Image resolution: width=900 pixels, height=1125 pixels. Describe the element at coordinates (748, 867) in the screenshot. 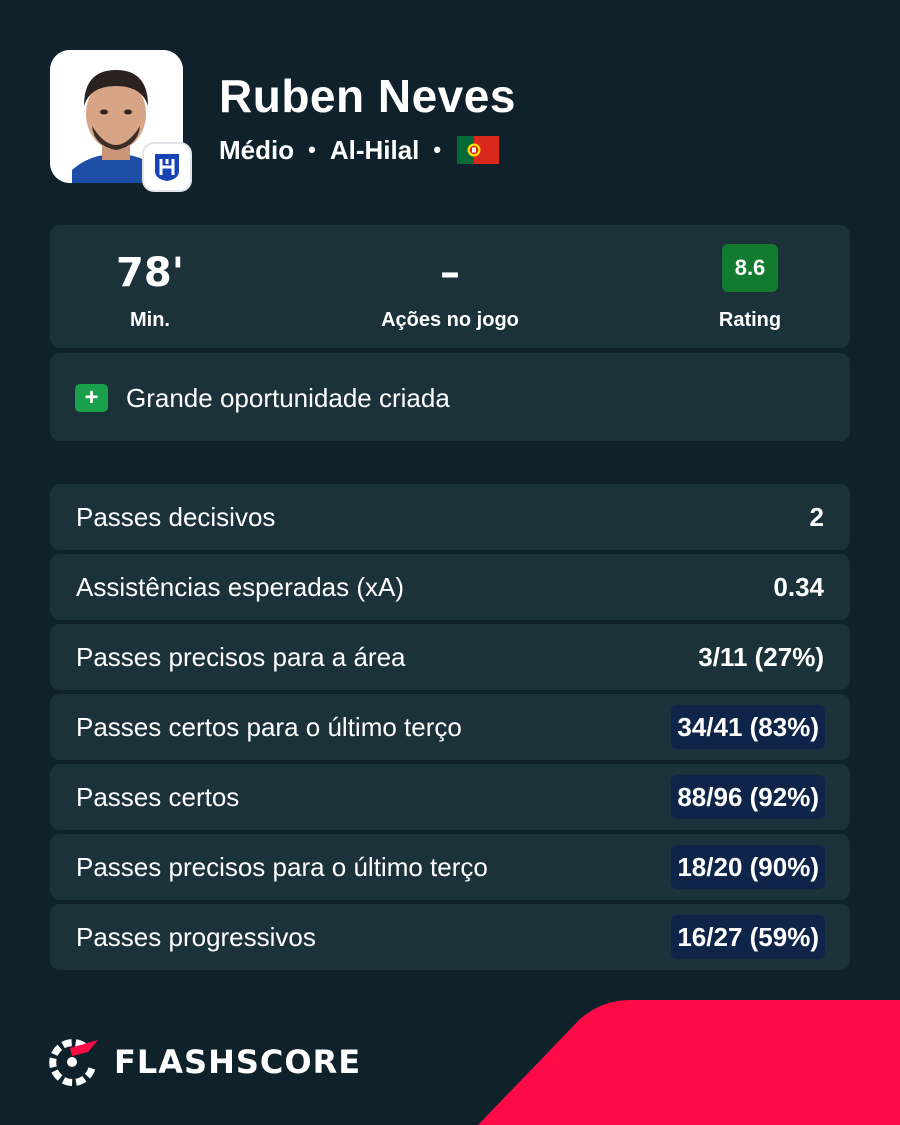

I see `stat-value-highlighted: 18/20 (90%)` at that location.